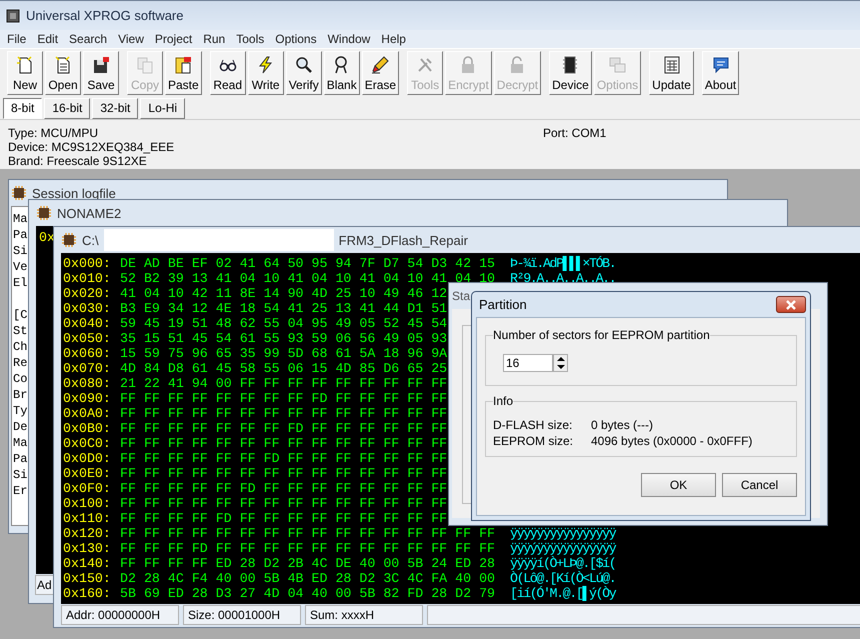 The image size is (860, 639). I want to click on hex-address: 0x060:, so click(87, 353).